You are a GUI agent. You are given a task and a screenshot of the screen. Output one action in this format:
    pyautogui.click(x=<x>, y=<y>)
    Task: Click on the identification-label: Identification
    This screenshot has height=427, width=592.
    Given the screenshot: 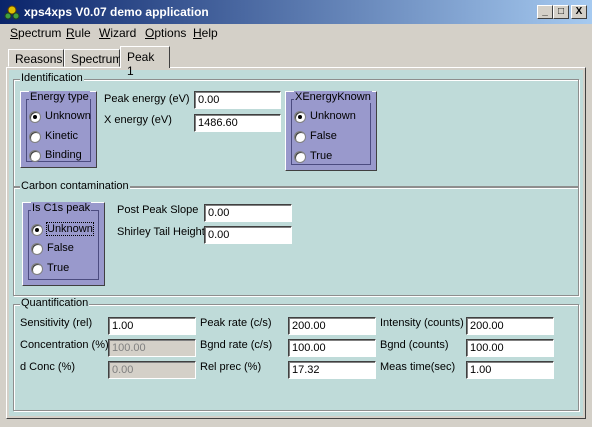 What is the action you would take?
    pyautogui.click(x=52, y=78)
    